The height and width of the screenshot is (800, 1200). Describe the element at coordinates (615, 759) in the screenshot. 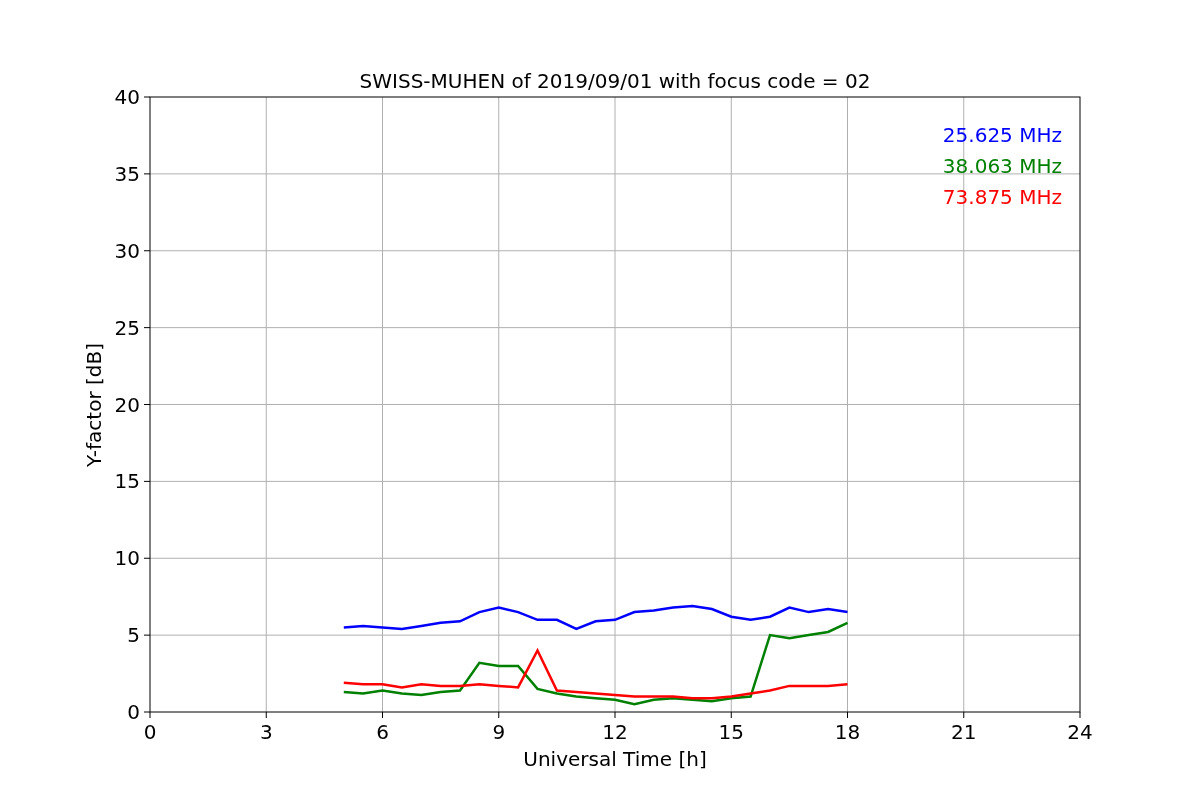

I see `x-axis-label: Universal Time [h]` at that location.